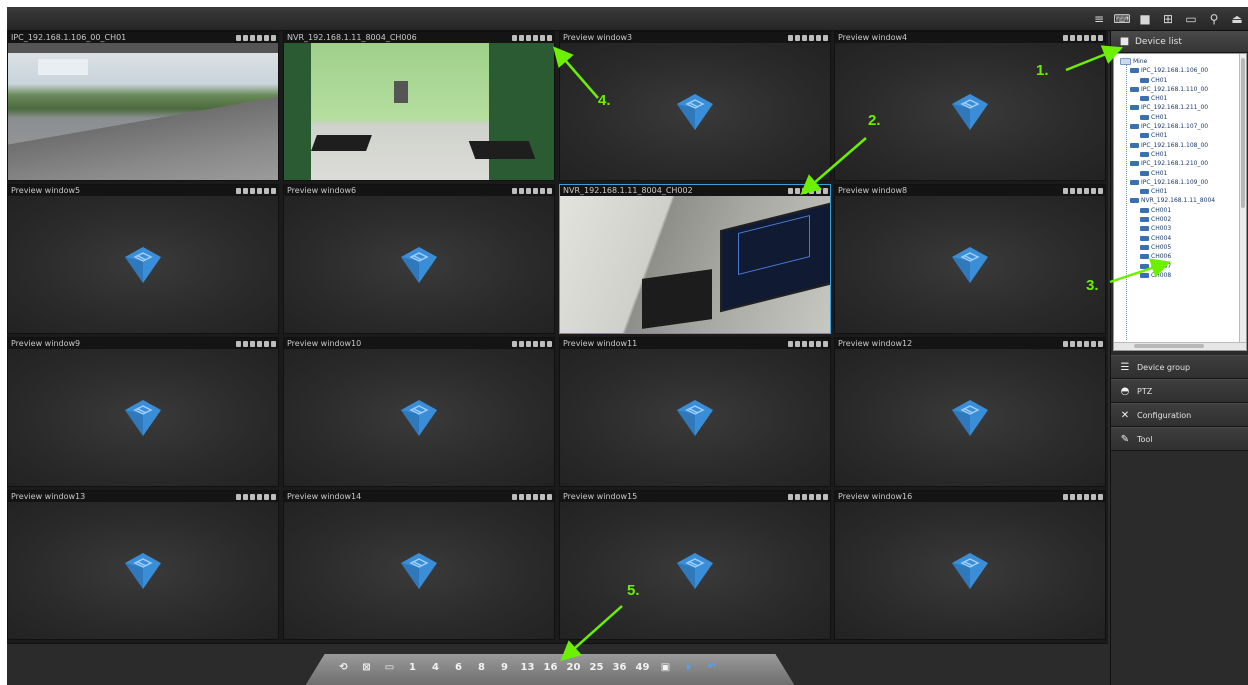 This screenshot has height=685, width=1248. Describe the element at coordinates (1180, 126) in the screenshot. I see `tree-device: IPC_192.168.1.107_00` at that location.